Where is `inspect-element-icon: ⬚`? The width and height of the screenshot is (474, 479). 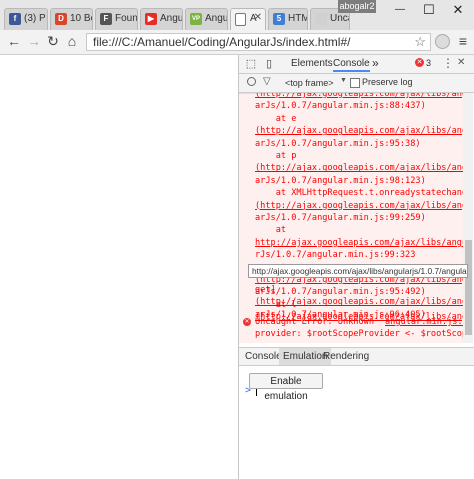 inspect-element-icon: ⬚ is located at coordinates (251, 64).